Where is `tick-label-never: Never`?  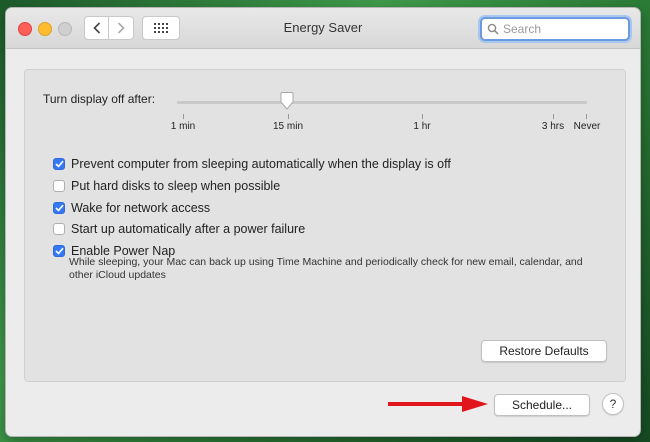
tick-label-never: Never is located at coordinates (587, 126).